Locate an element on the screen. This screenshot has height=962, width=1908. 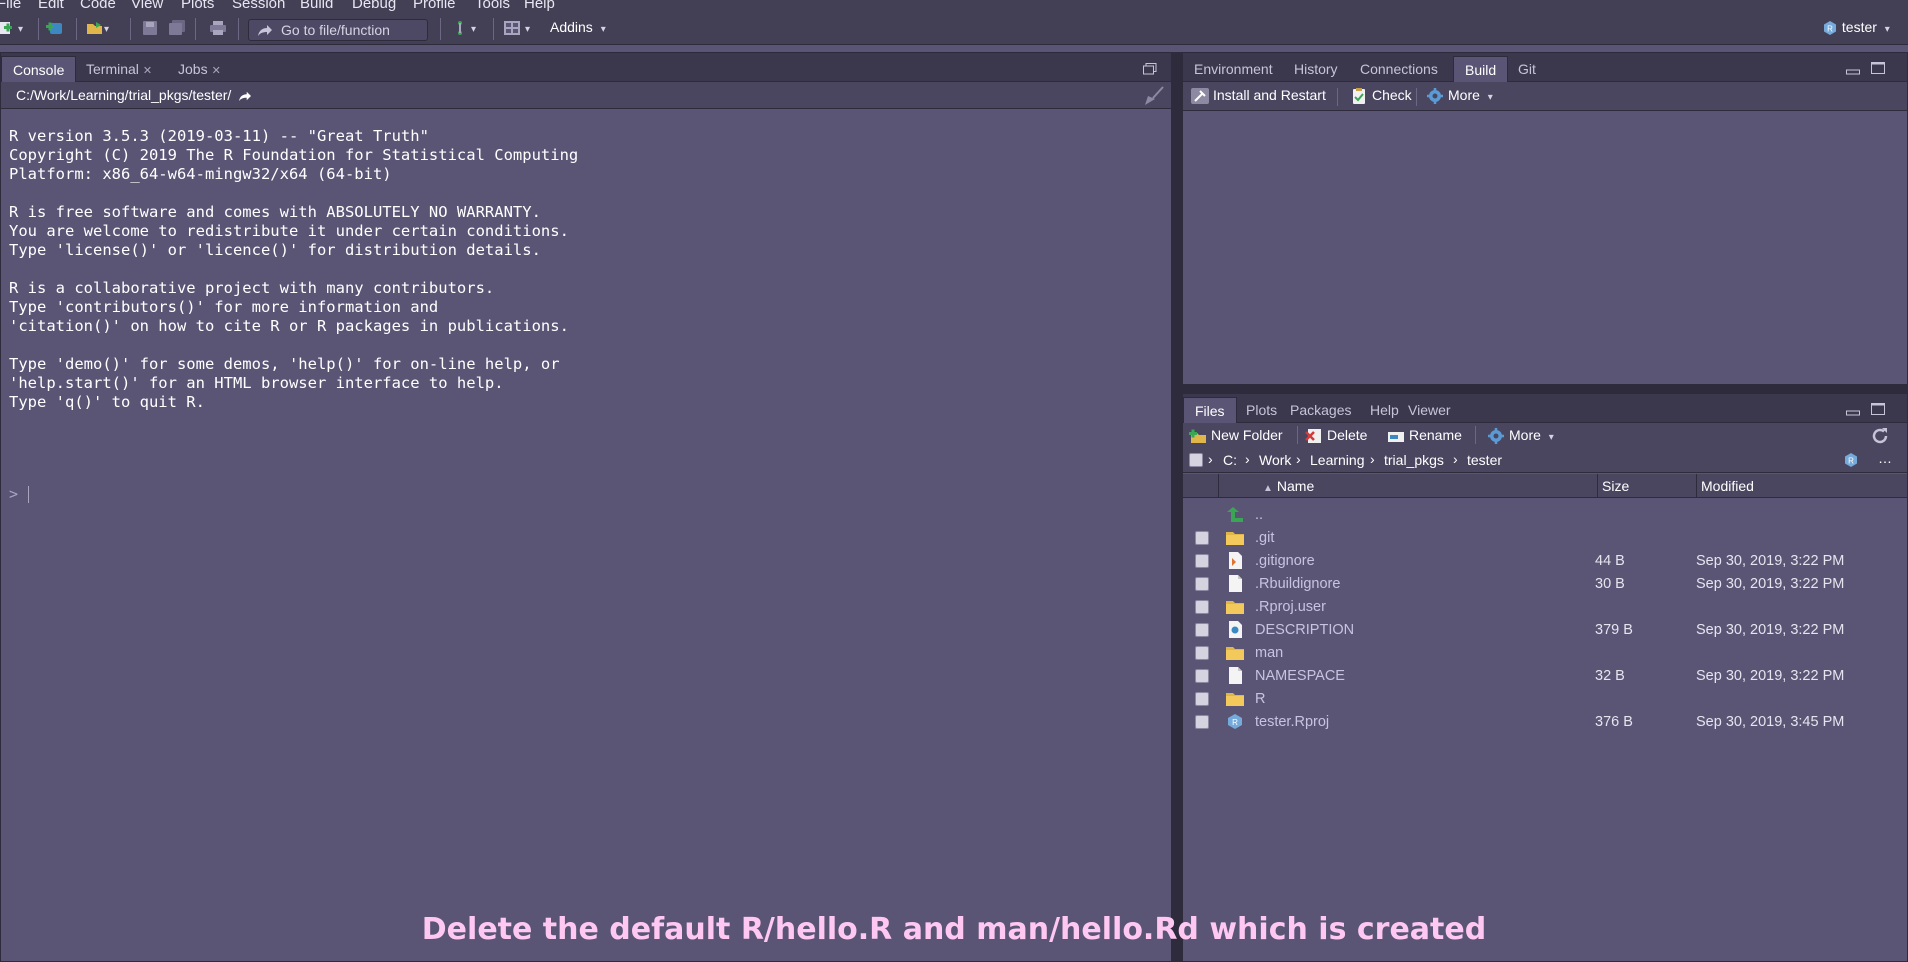
pane-layout-button: ▾ is located at coordinates (516, 27).